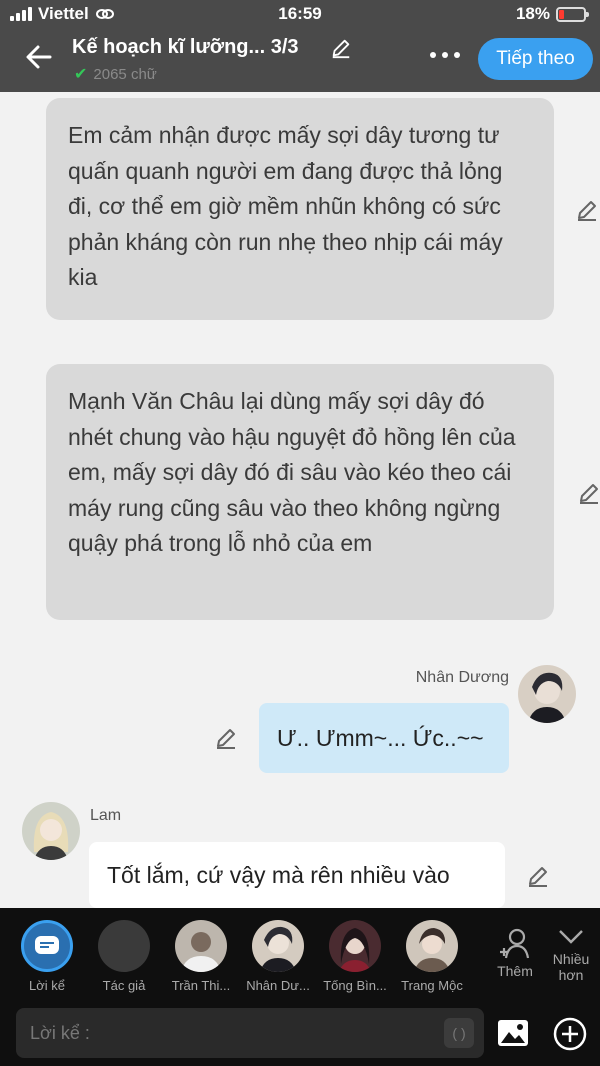 Image resolution: width=600 pixels, height=1066 pixels. Describe the element at coordinates (341, 48) in the screenshot. I see `pencil-icon` at that location.